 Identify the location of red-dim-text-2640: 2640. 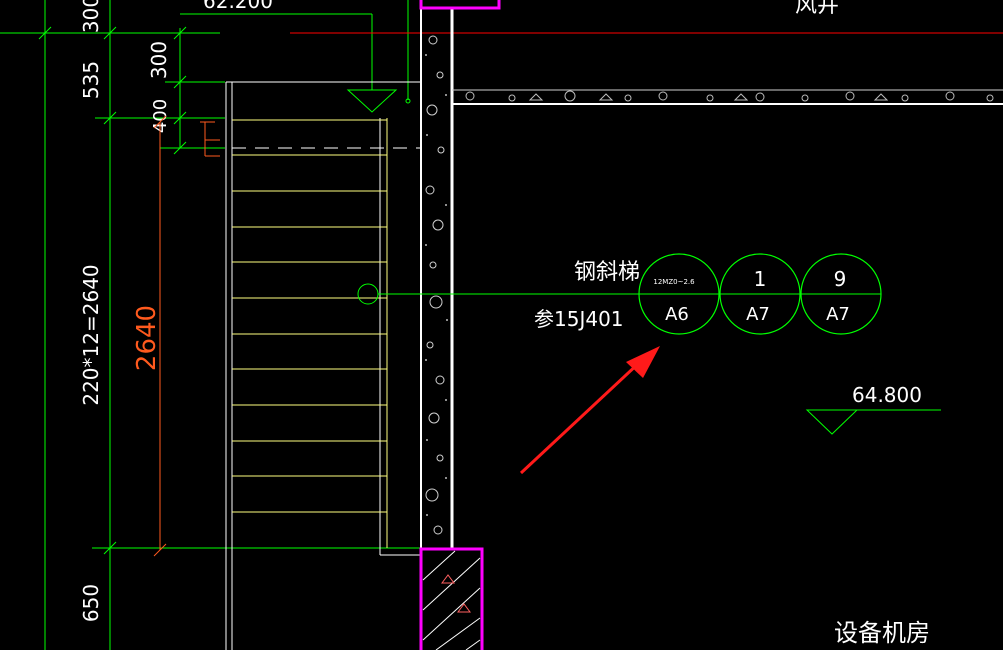
(147, 338).